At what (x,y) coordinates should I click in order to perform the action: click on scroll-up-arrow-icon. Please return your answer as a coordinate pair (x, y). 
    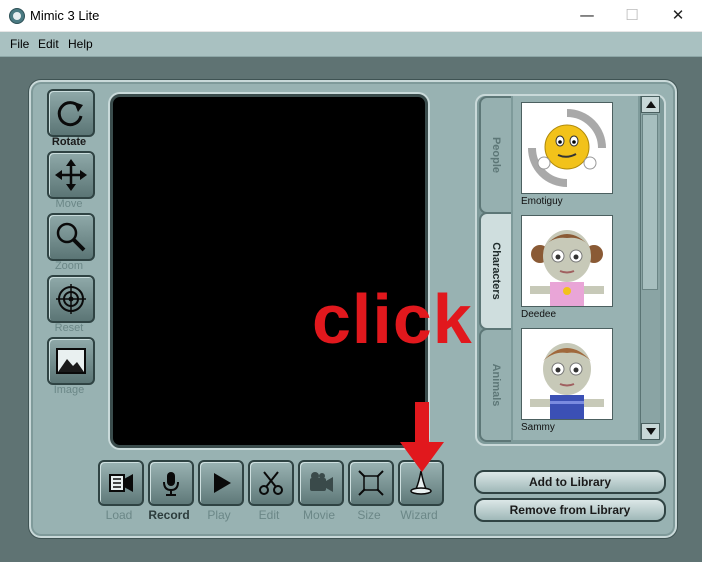
    Looking at the image, I should click on (650, 104).